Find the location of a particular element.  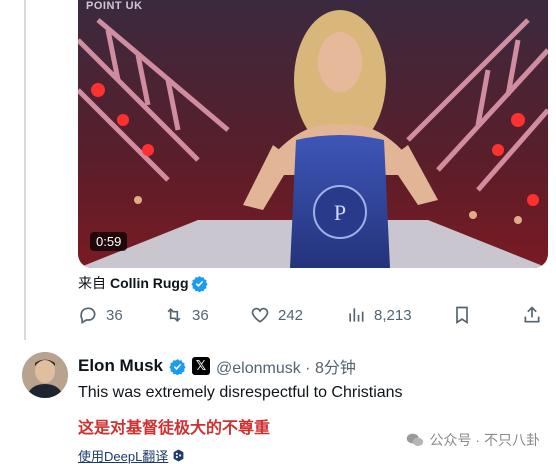

watermark-text: 公众号 · 不只八卦 is located at coordinates (484, 440).